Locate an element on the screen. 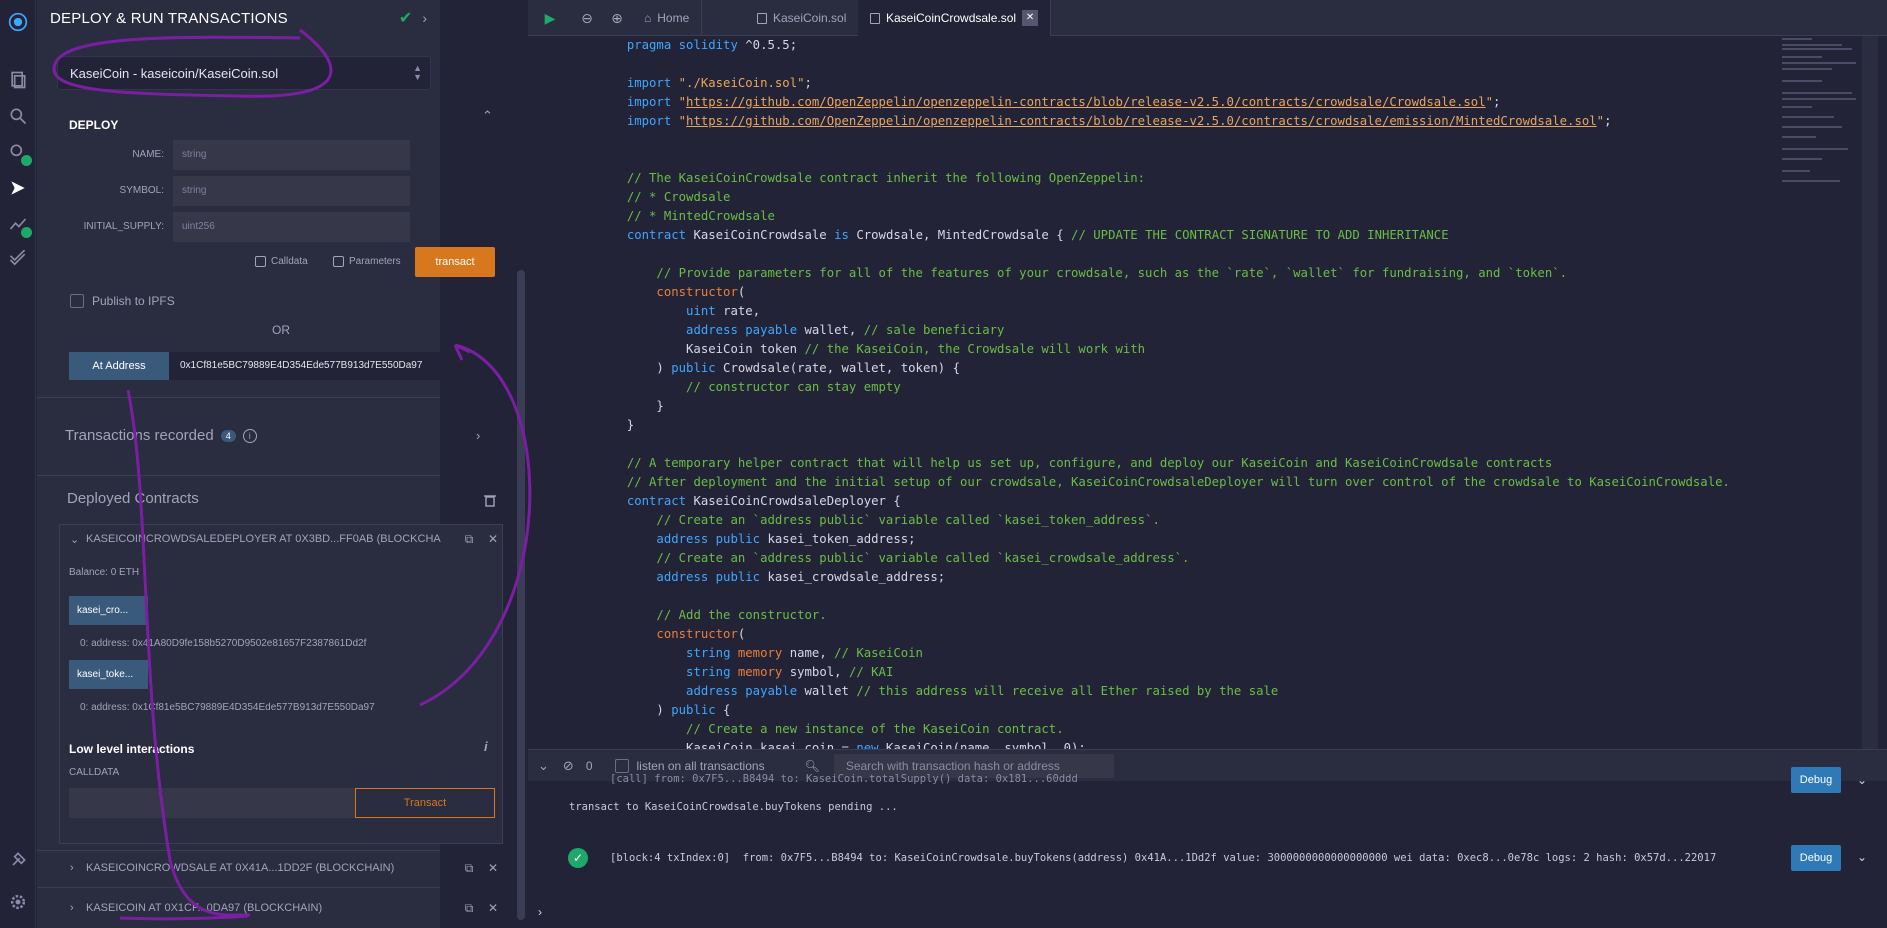 The width and height of the screenshot is (1887, 928). select-caret-icon: ▲ ▼ is located at coordinates (417, 72).